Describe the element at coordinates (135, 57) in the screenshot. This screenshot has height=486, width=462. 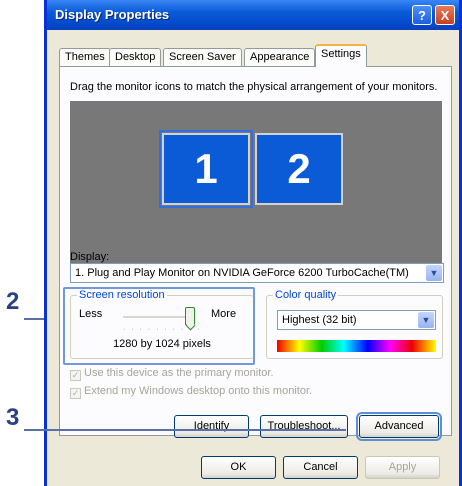
I see `tab-desktop: Desktop` at that location.